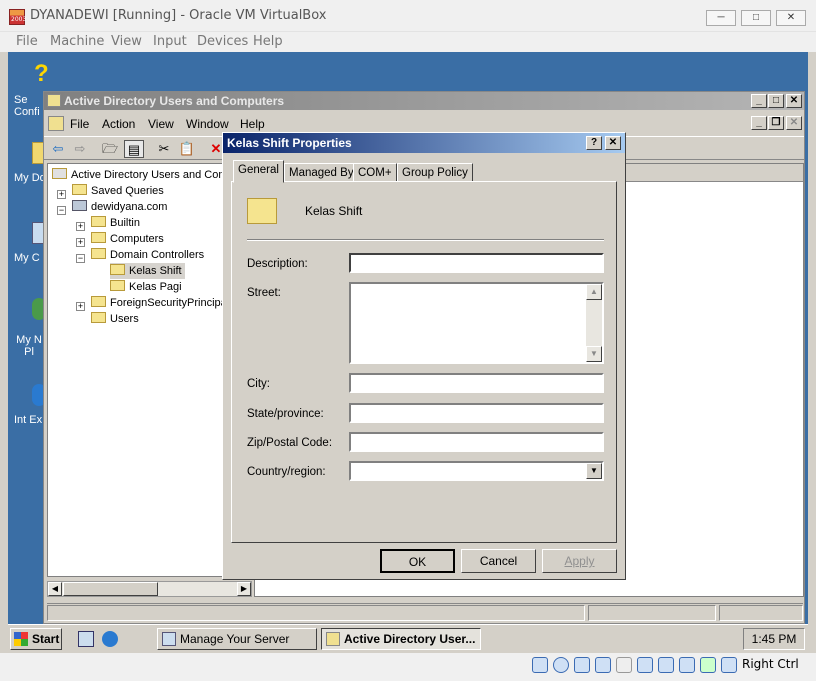 The image size is (816, 681). I want to click on tree-item-kelas-shift: Kelas Shift, so click(147, 271).